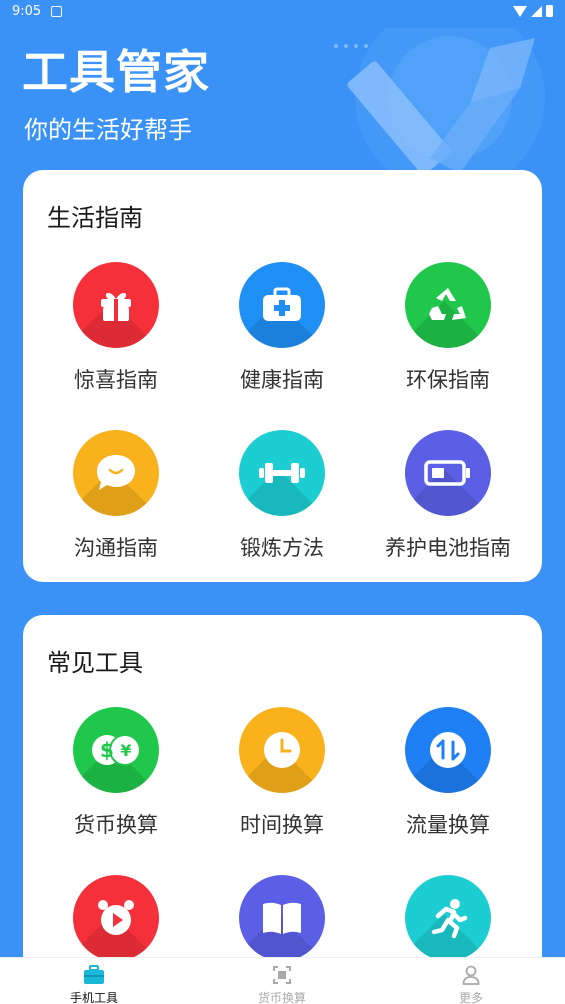 The height and width of the screenshot is (1004, 565). I want to click on tool-item-time: 时间换算, so click(282, 773).